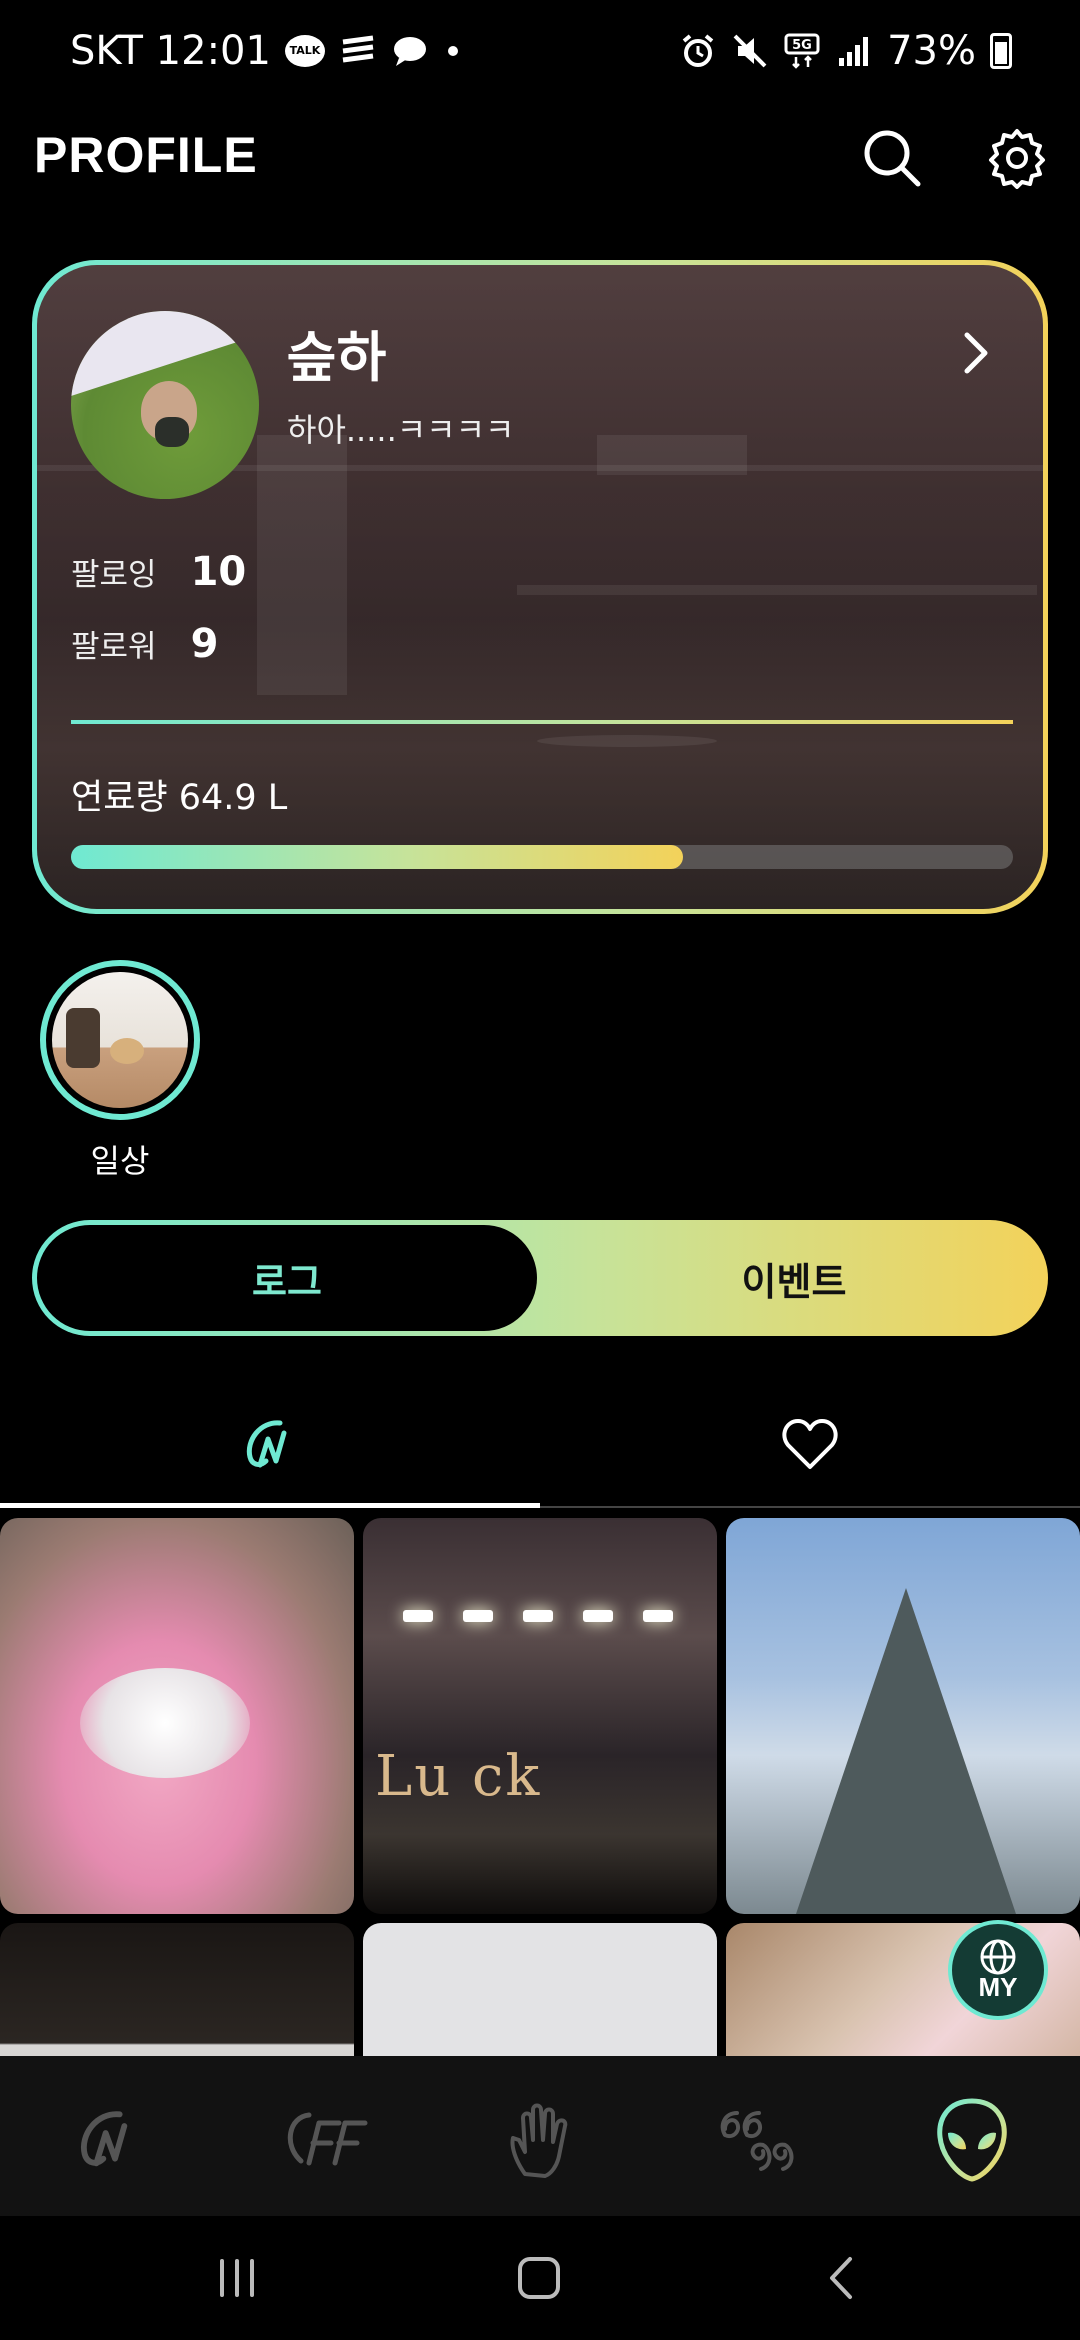  I want to click on followers-label: 팔로워, so click(114, 647).